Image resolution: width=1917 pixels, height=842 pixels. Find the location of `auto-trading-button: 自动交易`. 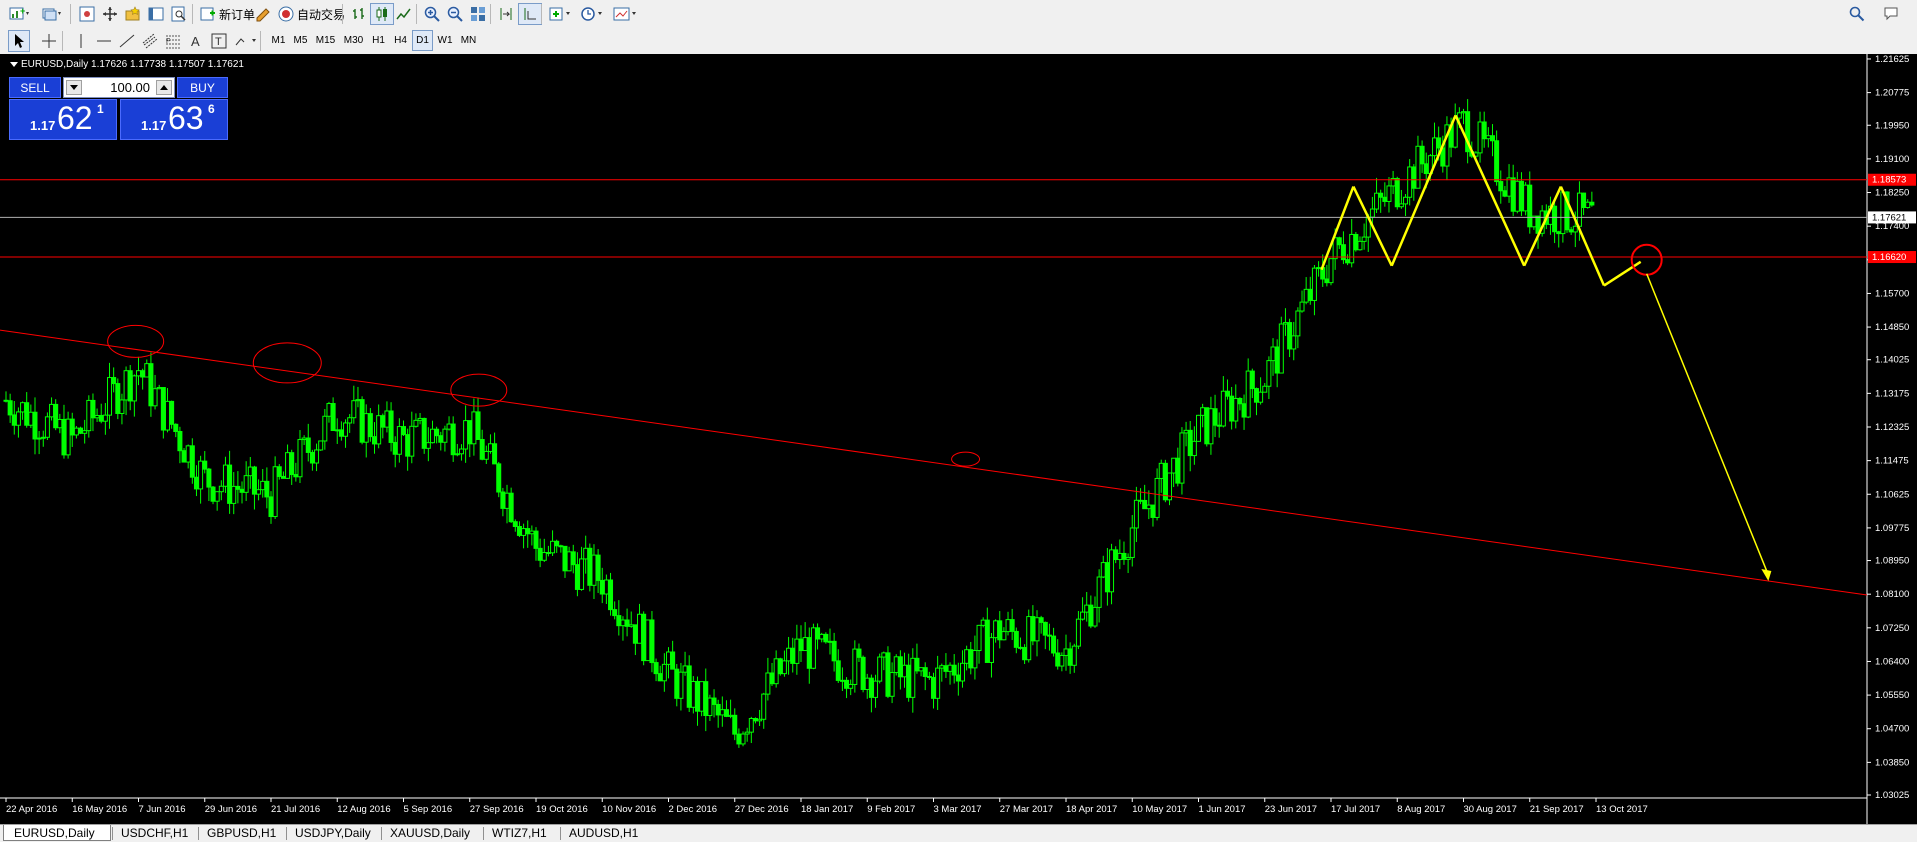

auto-trading-button: 自动交易 is located at coordinates (311, 14).